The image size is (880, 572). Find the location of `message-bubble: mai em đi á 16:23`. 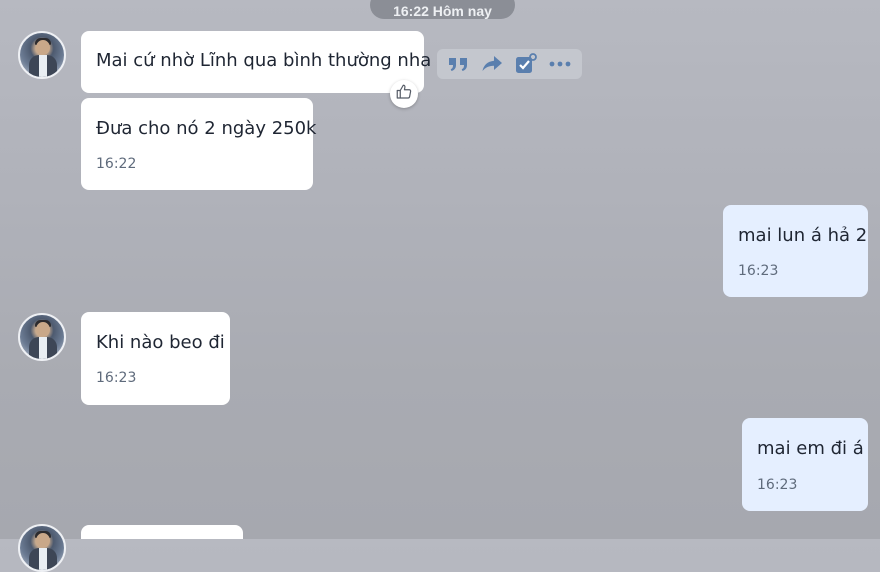

message-bubble: mai em đi á 16:23 is located at coordinates (805, 464).